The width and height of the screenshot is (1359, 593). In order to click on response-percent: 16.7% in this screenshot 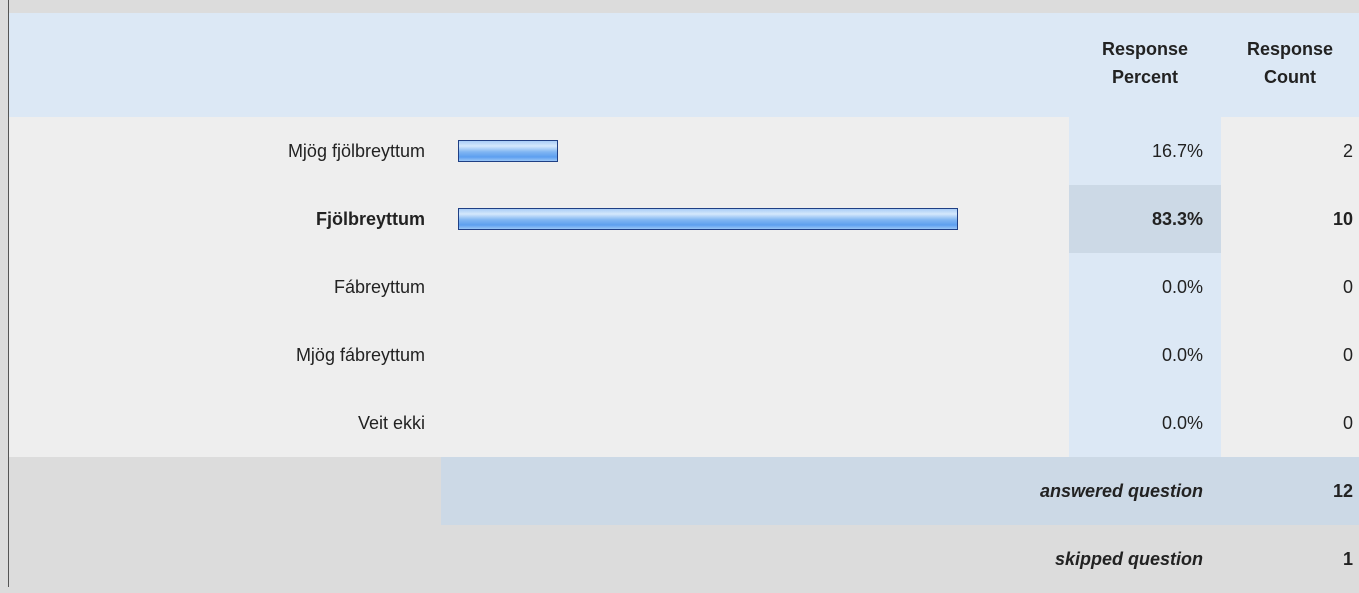, I will do `click(1145, 151)`.